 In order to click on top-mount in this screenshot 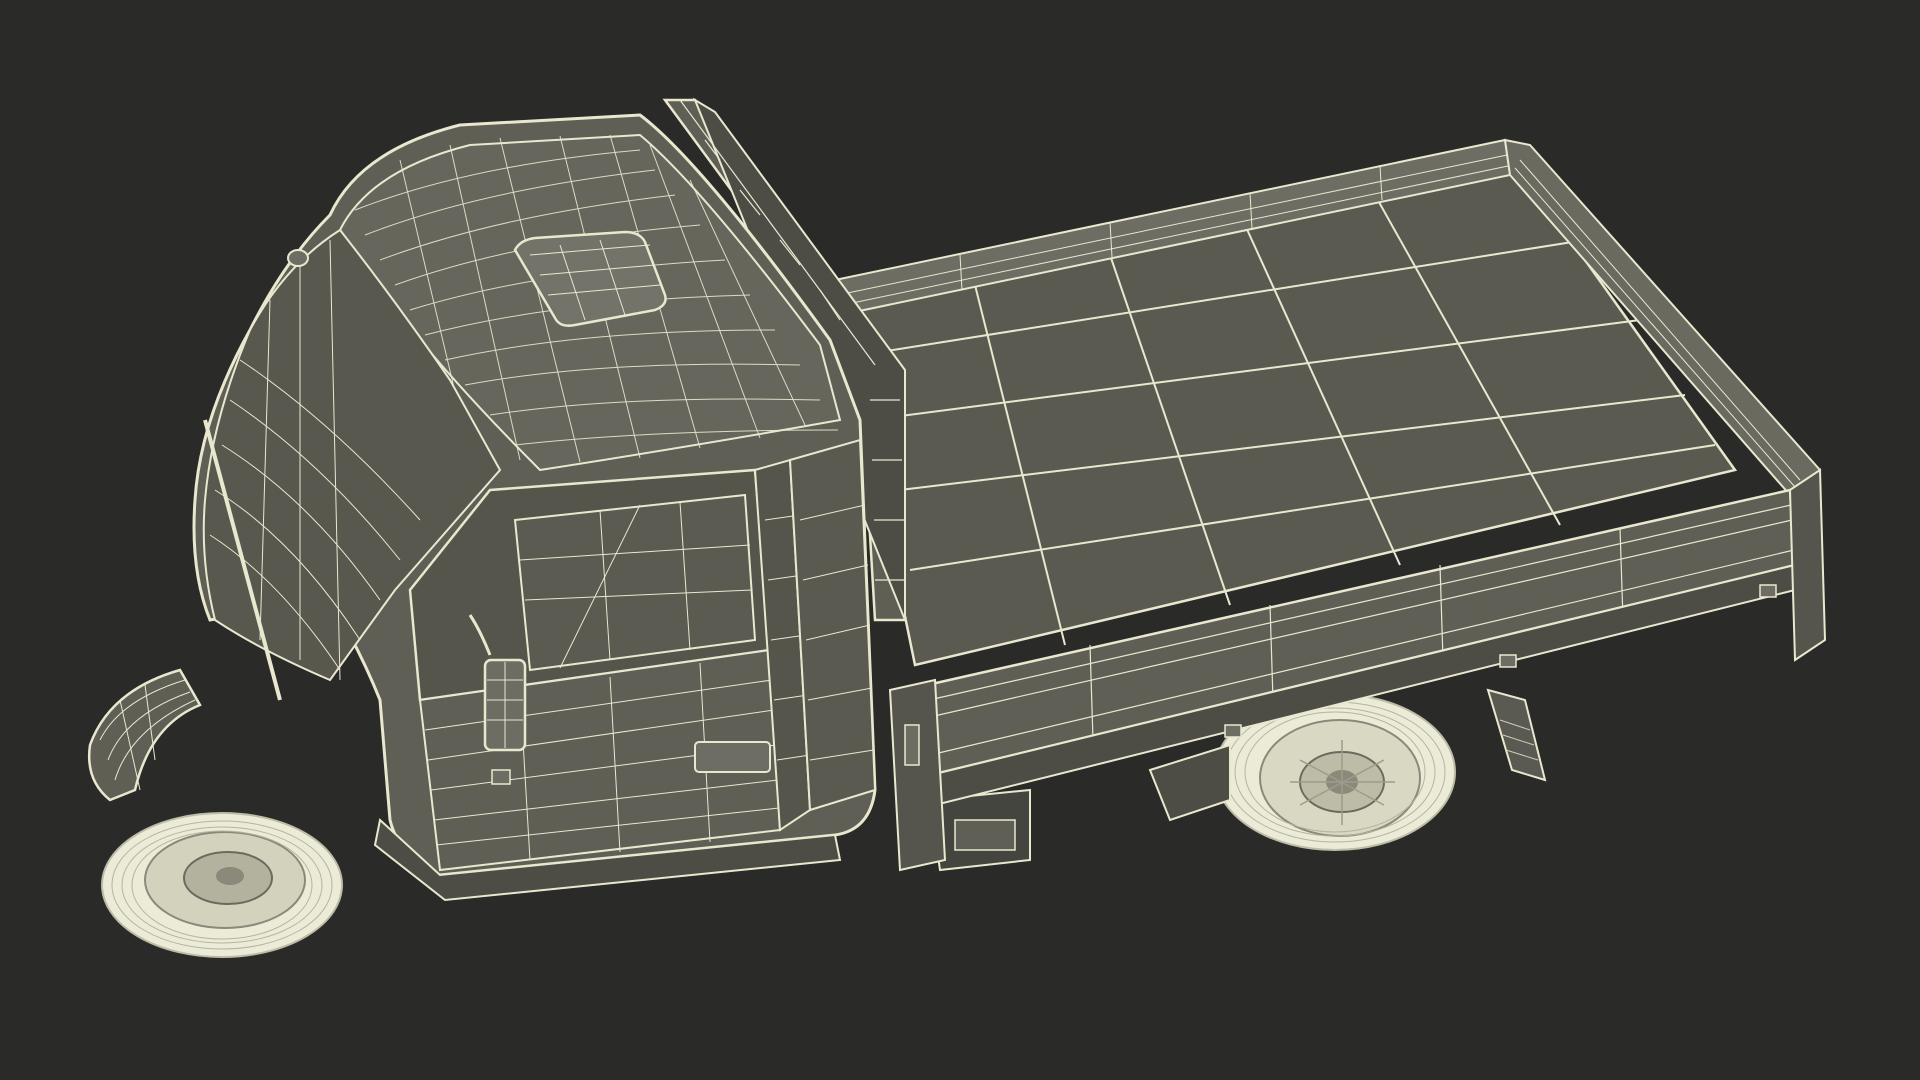, I will do `click(298, 258)`.